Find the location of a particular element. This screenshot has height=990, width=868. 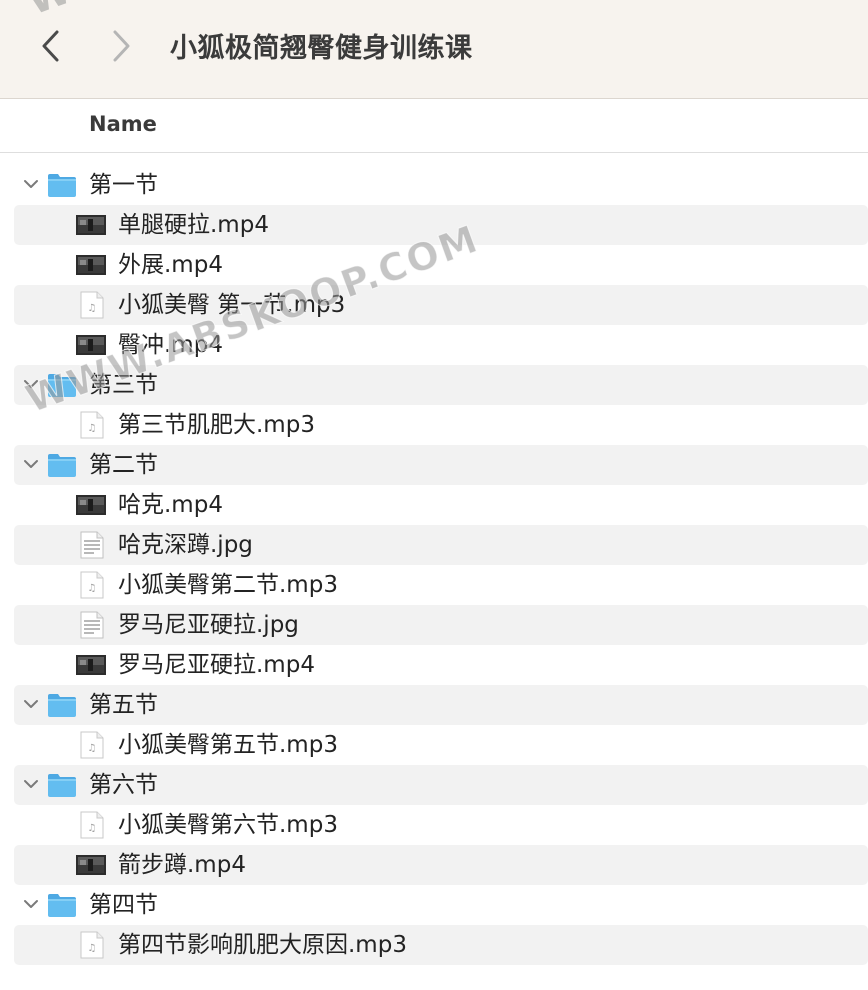

file-row: 单腿硬拉.mp4 is located at coordinates (441, 225).